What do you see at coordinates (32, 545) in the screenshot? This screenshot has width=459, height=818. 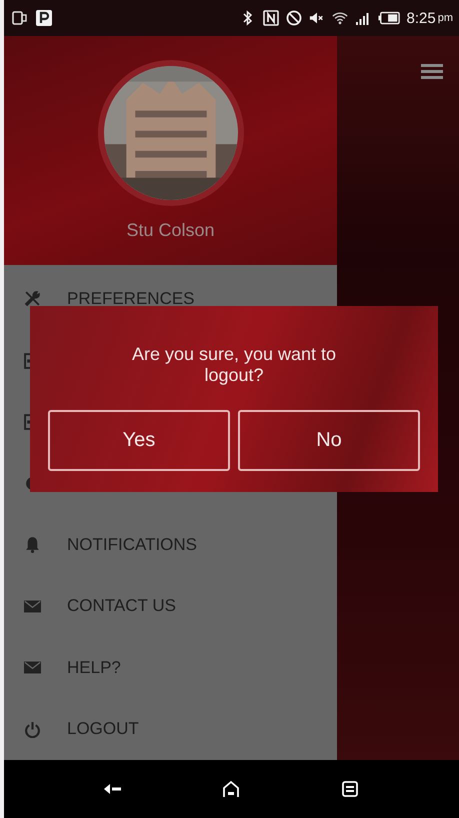 I see `bell-icon` at bounding box center [32, 545].